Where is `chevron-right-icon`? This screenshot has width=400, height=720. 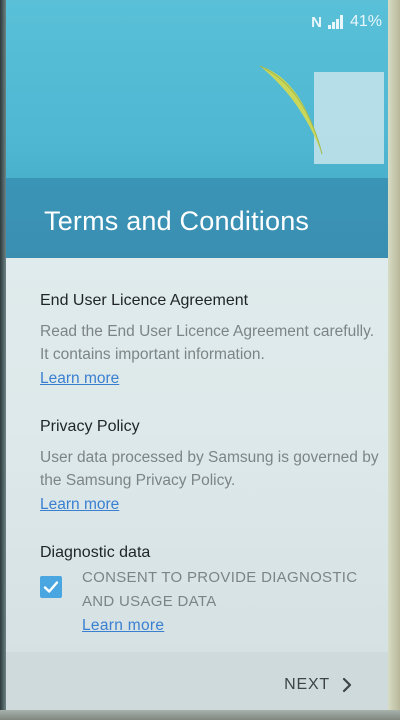 chevron-right-icon is located at coordinates (347, 685).